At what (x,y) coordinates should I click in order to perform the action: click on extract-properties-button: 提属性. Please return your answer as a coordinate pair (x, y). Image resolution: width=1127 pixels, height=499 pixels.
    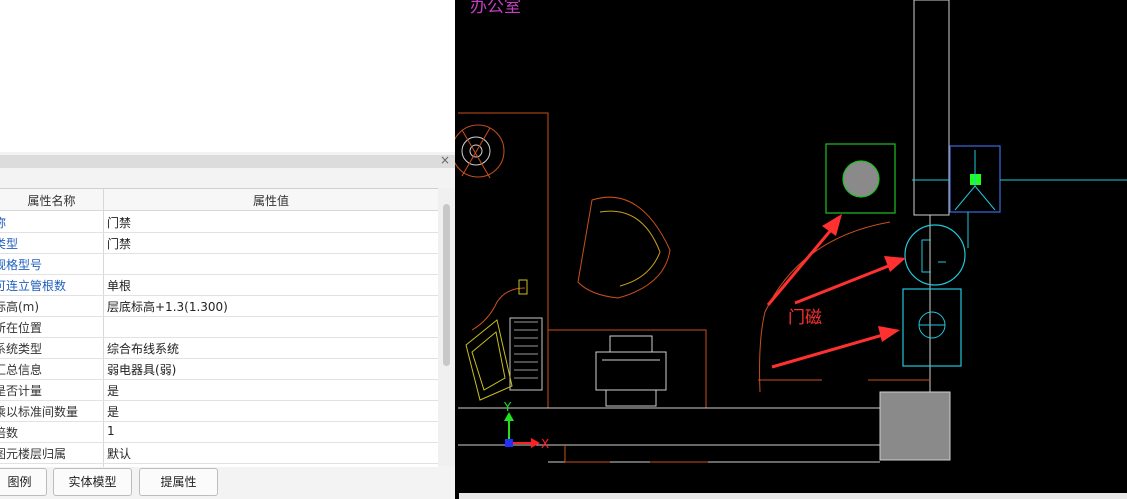
    Looking at the image, I should click on (178, 482).